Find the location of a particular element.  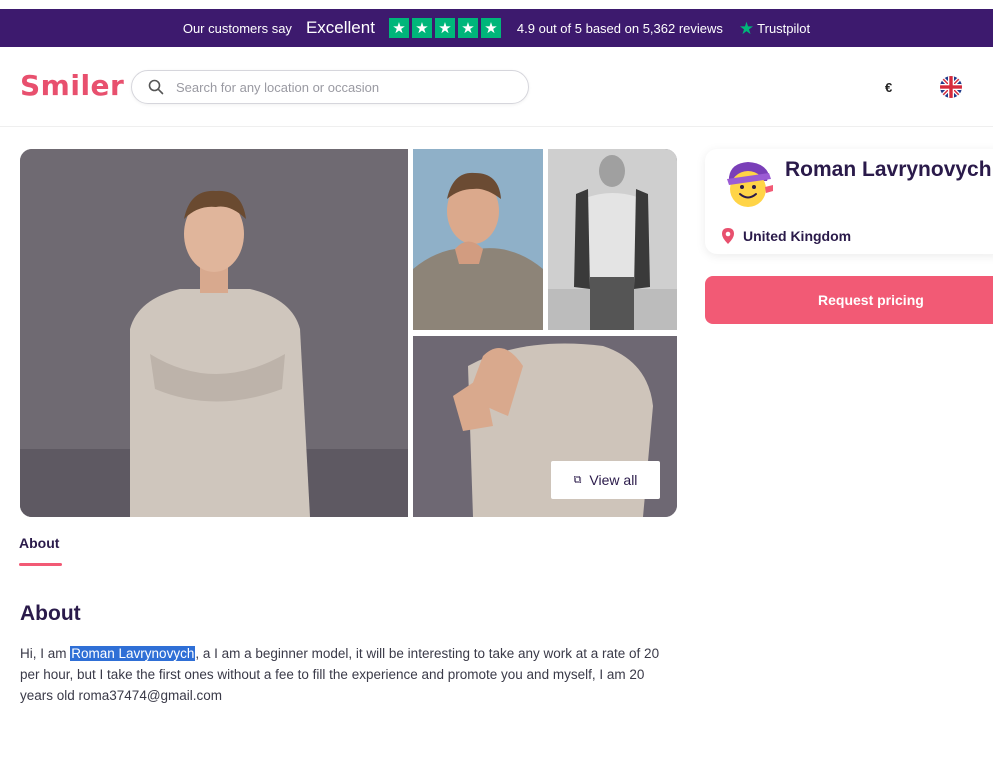

uk-flag-icon is located at coordinates (951, 87).